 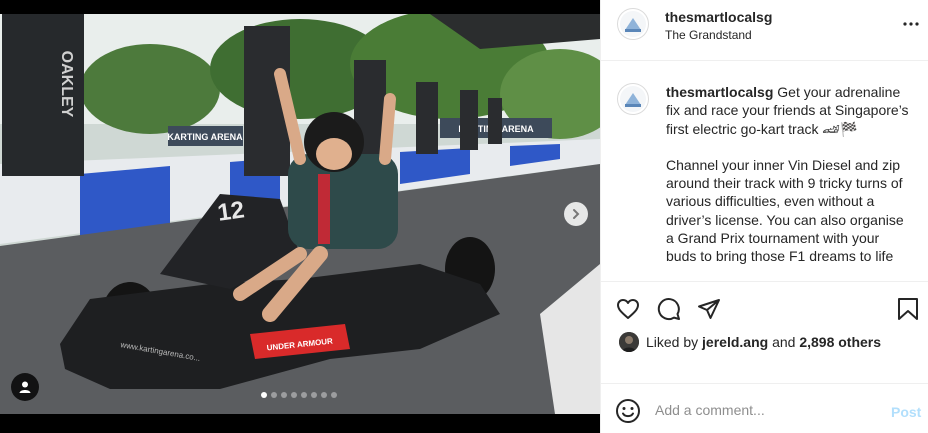 I want to click on likes-summary: Liked by jereld.ang and 2,898 others, so click(x=750, y=342).